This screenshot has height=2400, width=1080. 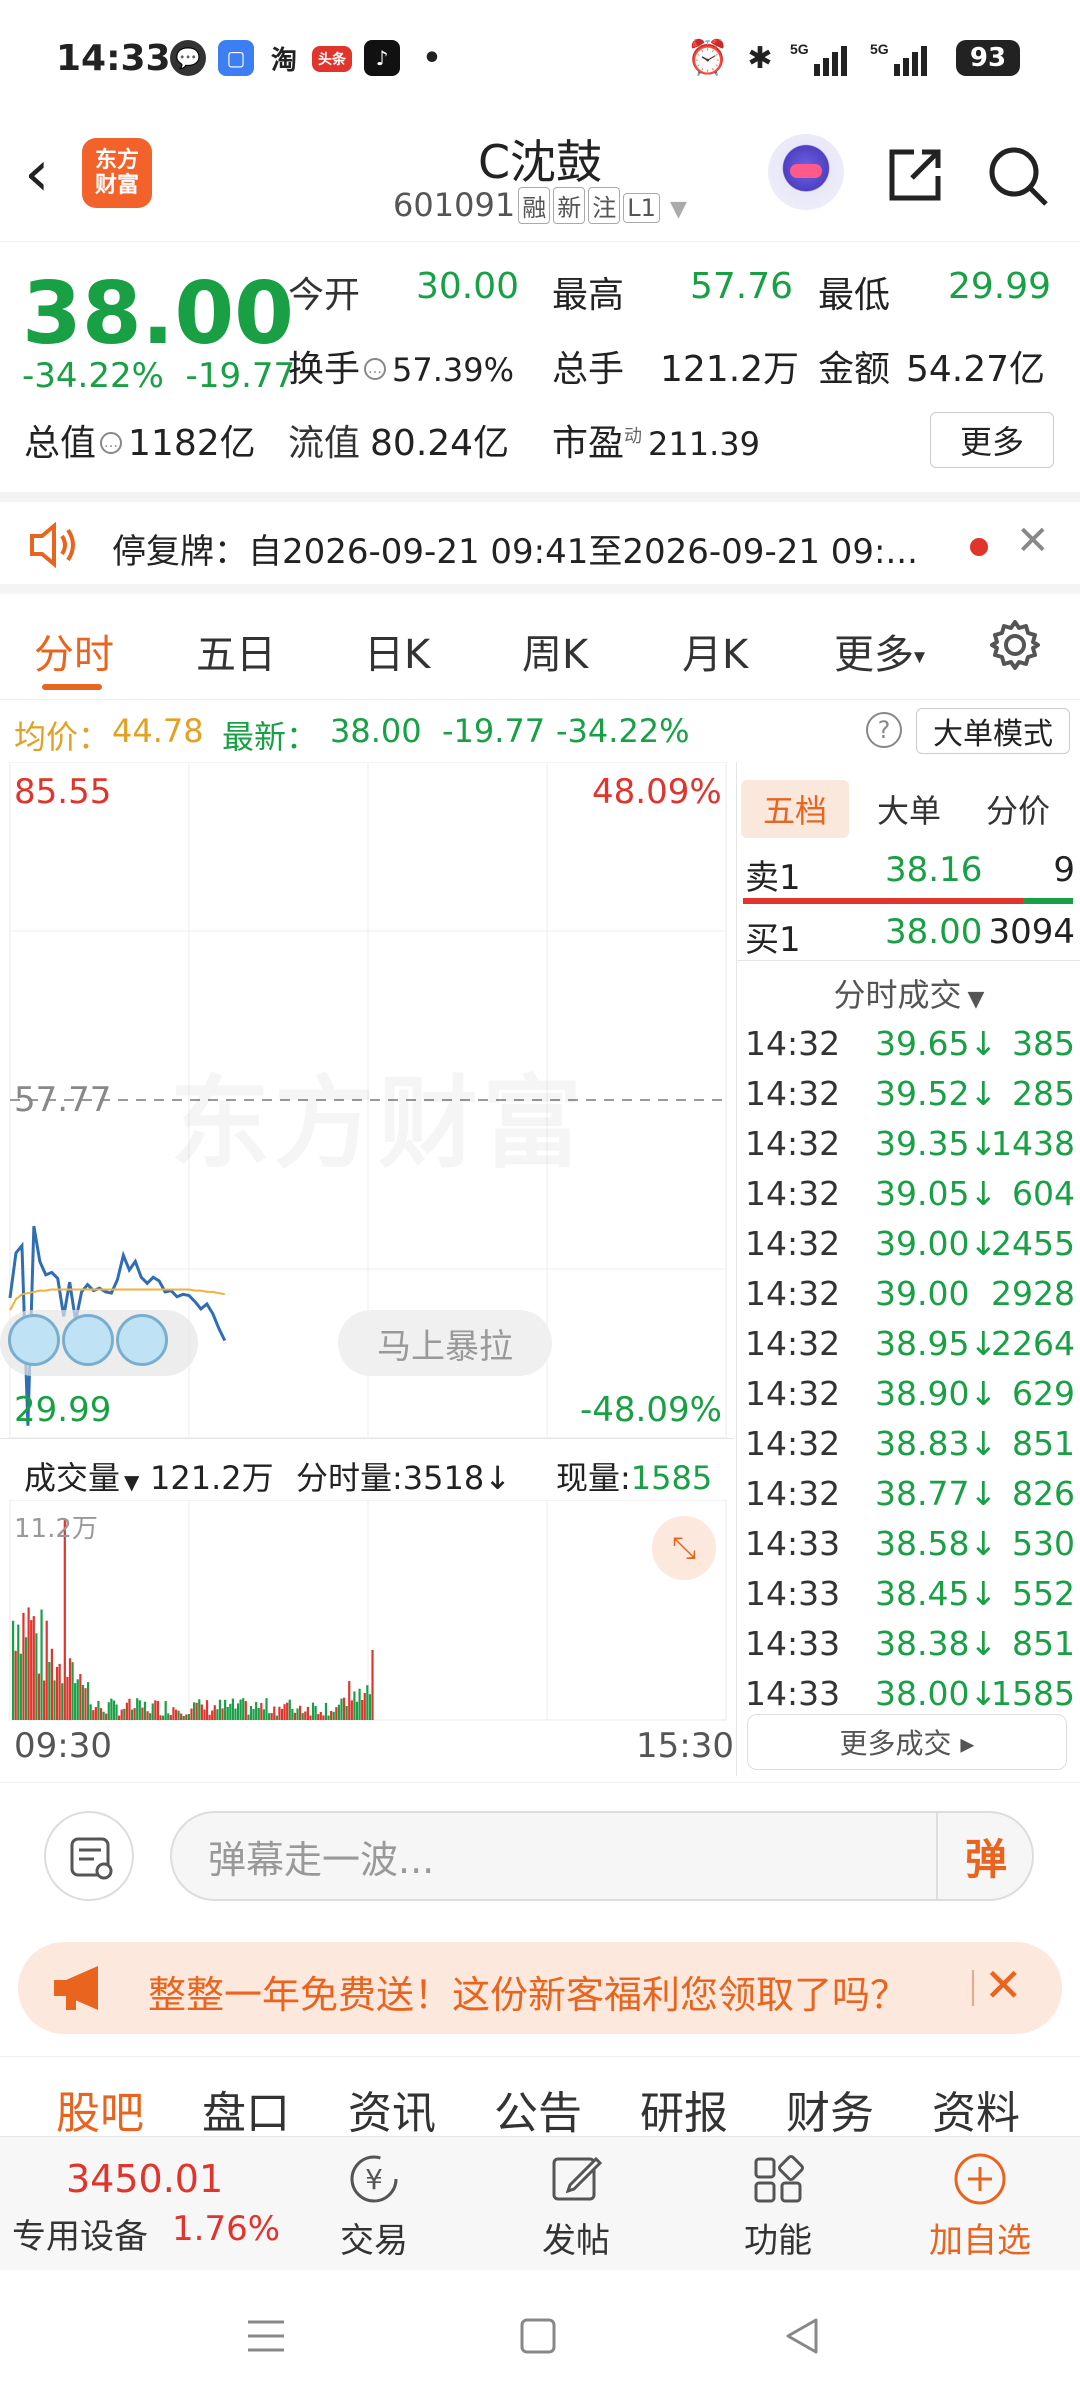 I want to click on tab-more: 更多▾, so click(x=879, y=651).